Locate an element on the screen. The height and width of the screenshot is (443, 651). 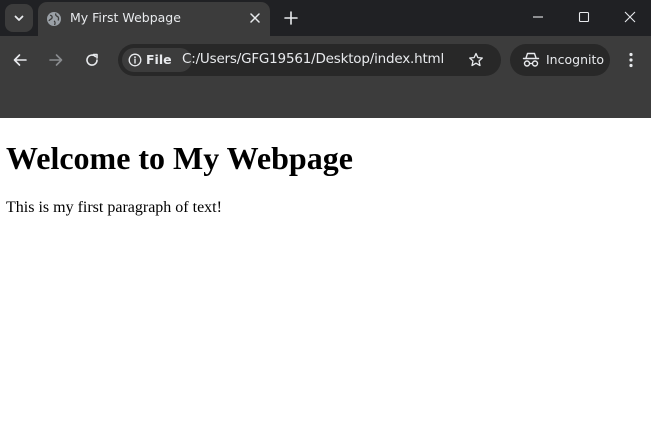
close-window-button is located at coordinates (630, 17).